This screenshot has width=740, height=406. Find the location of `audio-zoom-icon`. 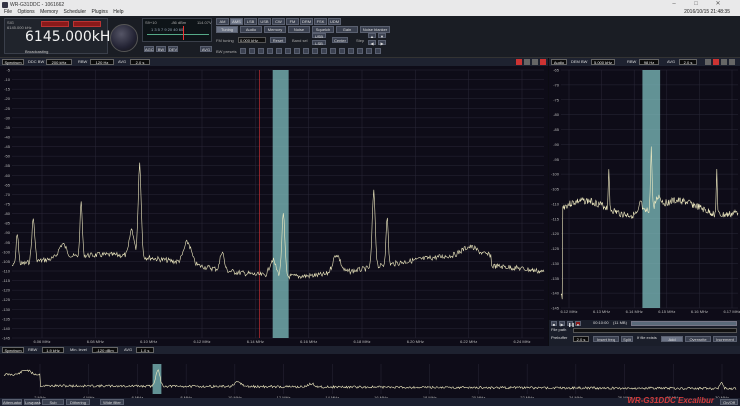

audio-zoom-icon is located at coordinates (724, 62).